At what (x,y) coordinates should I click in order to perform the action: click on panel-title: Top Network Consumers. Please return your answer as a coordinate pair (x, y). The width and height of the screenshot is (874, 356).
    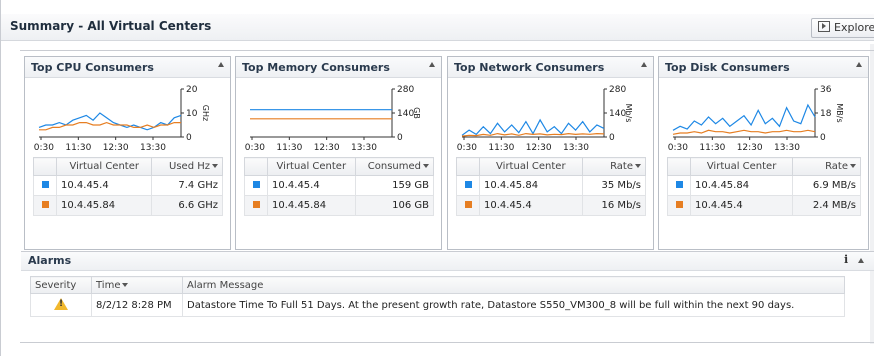
    Looking at the image, I should click on (529, 67).